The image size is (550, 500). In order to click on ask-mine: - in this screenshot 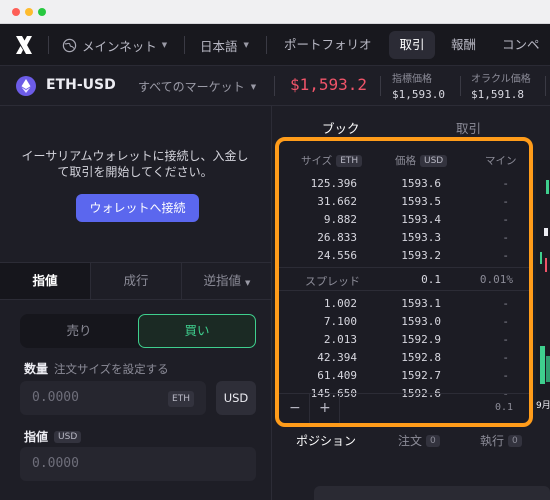, I will do `click(505, 255)`.